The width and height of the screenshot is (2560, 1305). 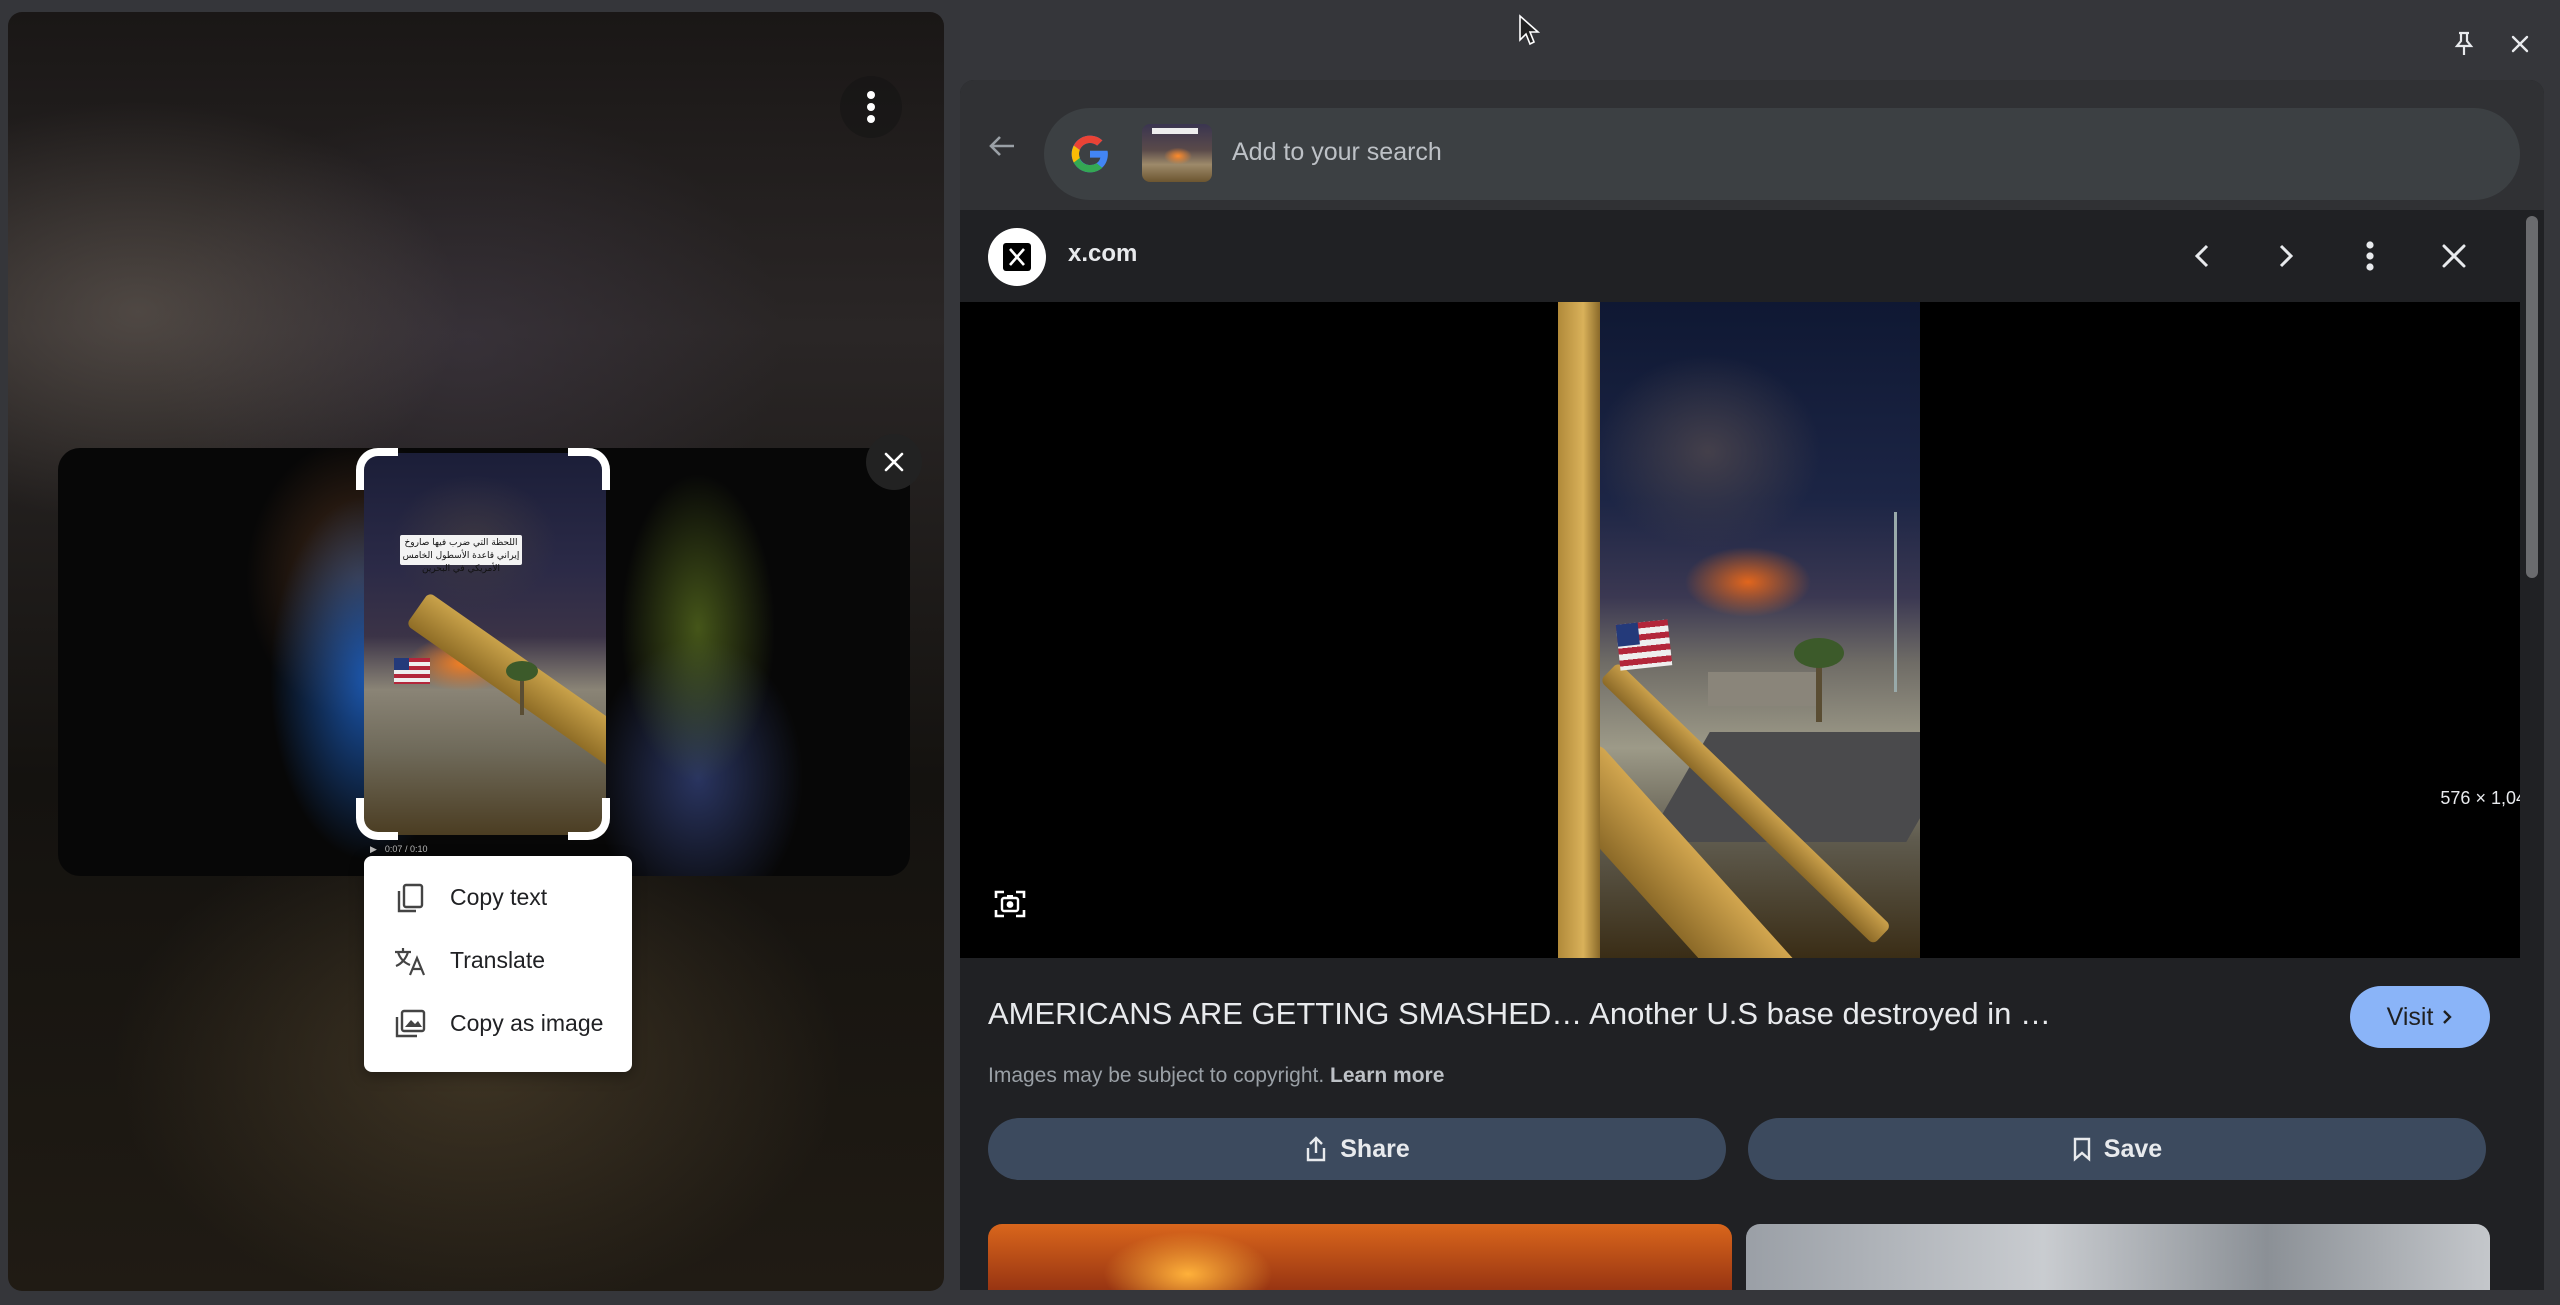 What do you see at coordinates (406, 849) in the screenshot?
I see `video-time: 0:07 / 0:10` at bounding box center [406, 849].